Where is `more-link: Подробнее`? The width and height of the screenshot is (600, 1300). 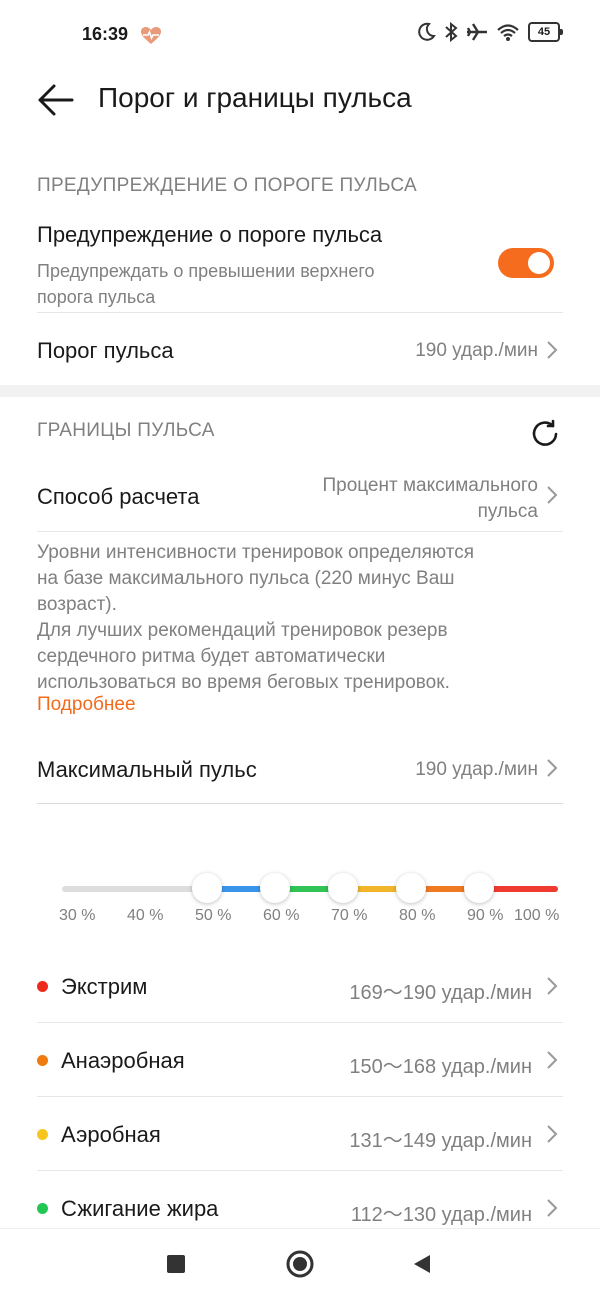
more-link: Подробнее is located at coordinates (86, 705).